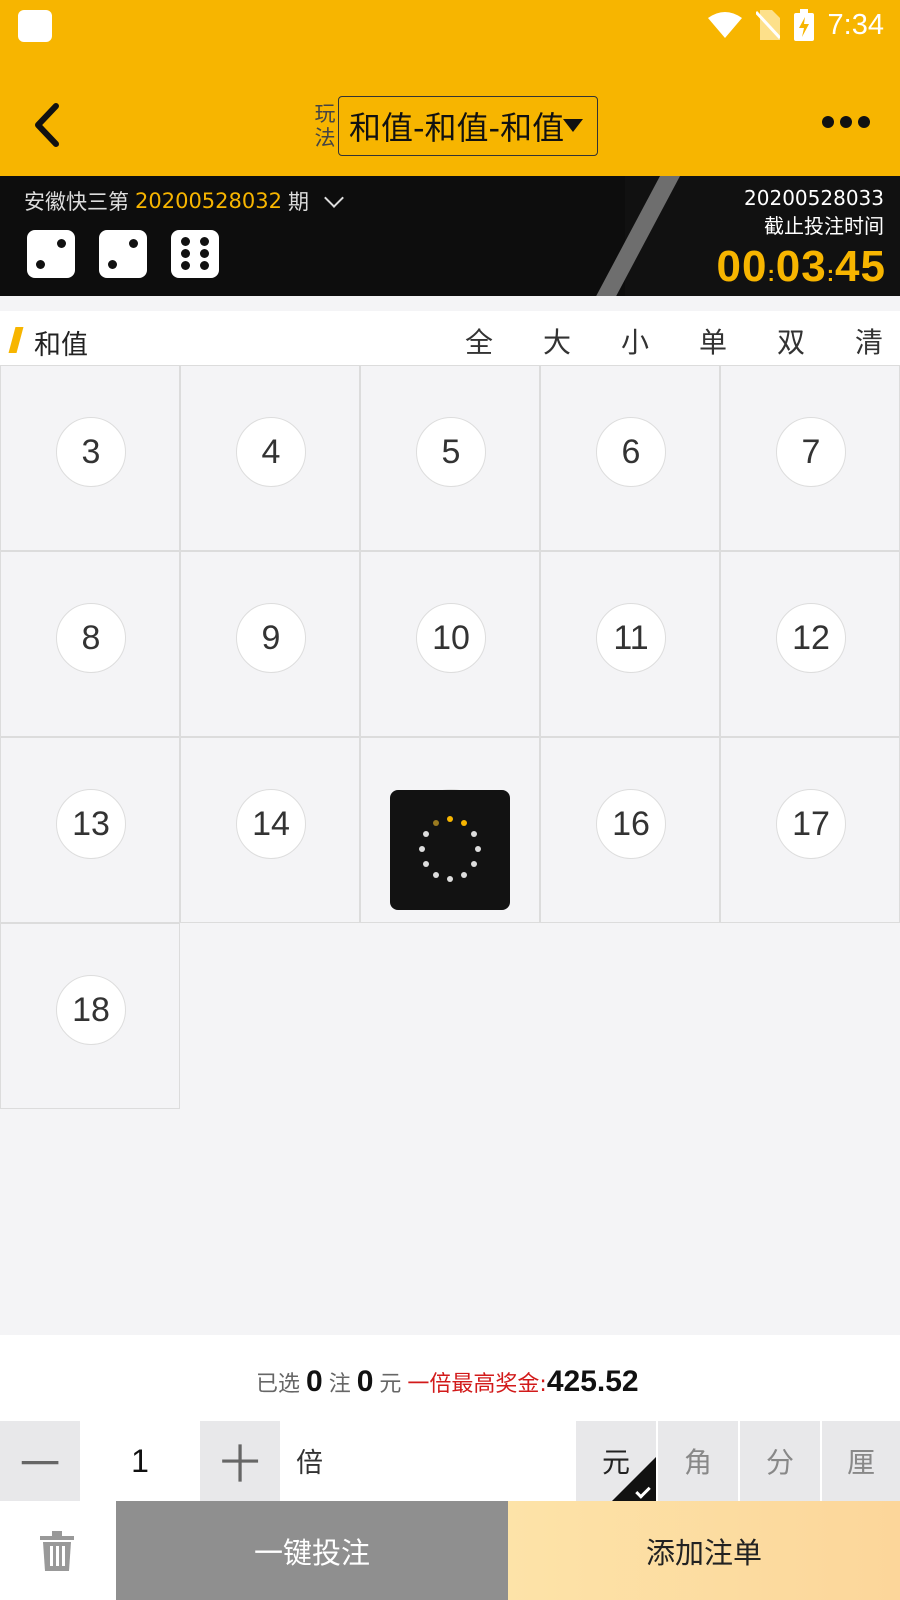 Image resolution: width=900 pixels, height=1600 pixels. I want to click on section-accent-bar, so click(16, 340).